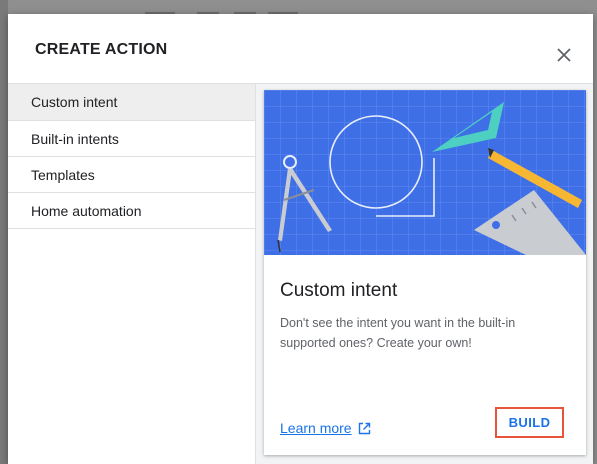 This screenshot has height=464, width=597. Describe the element at coordinates (86, 210) in the screenshot. I see `sidebar-item-label: Home automation` at that location.